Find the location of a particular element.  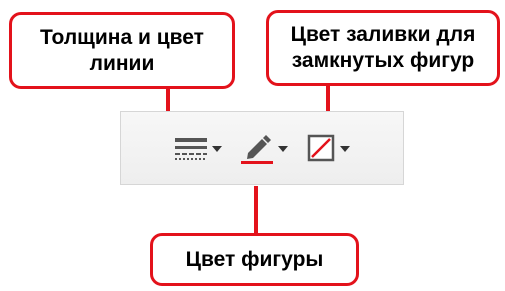

line-style-icon is located at coordinates (191, 148).